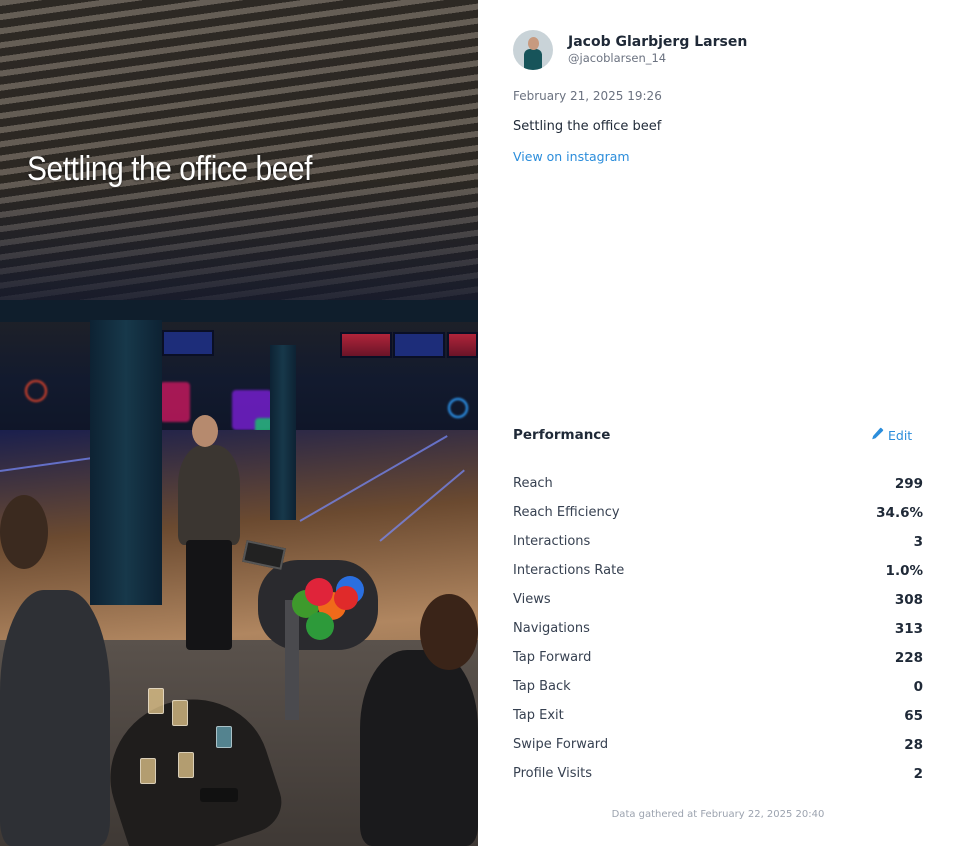 This screenshot has width=956, height=846. What do you see at coordinates (718, 512) in the screenshot?
I see `metric-reach-efficiency: Reach Efficiency 34.6%` at bounding box center [718, 512].